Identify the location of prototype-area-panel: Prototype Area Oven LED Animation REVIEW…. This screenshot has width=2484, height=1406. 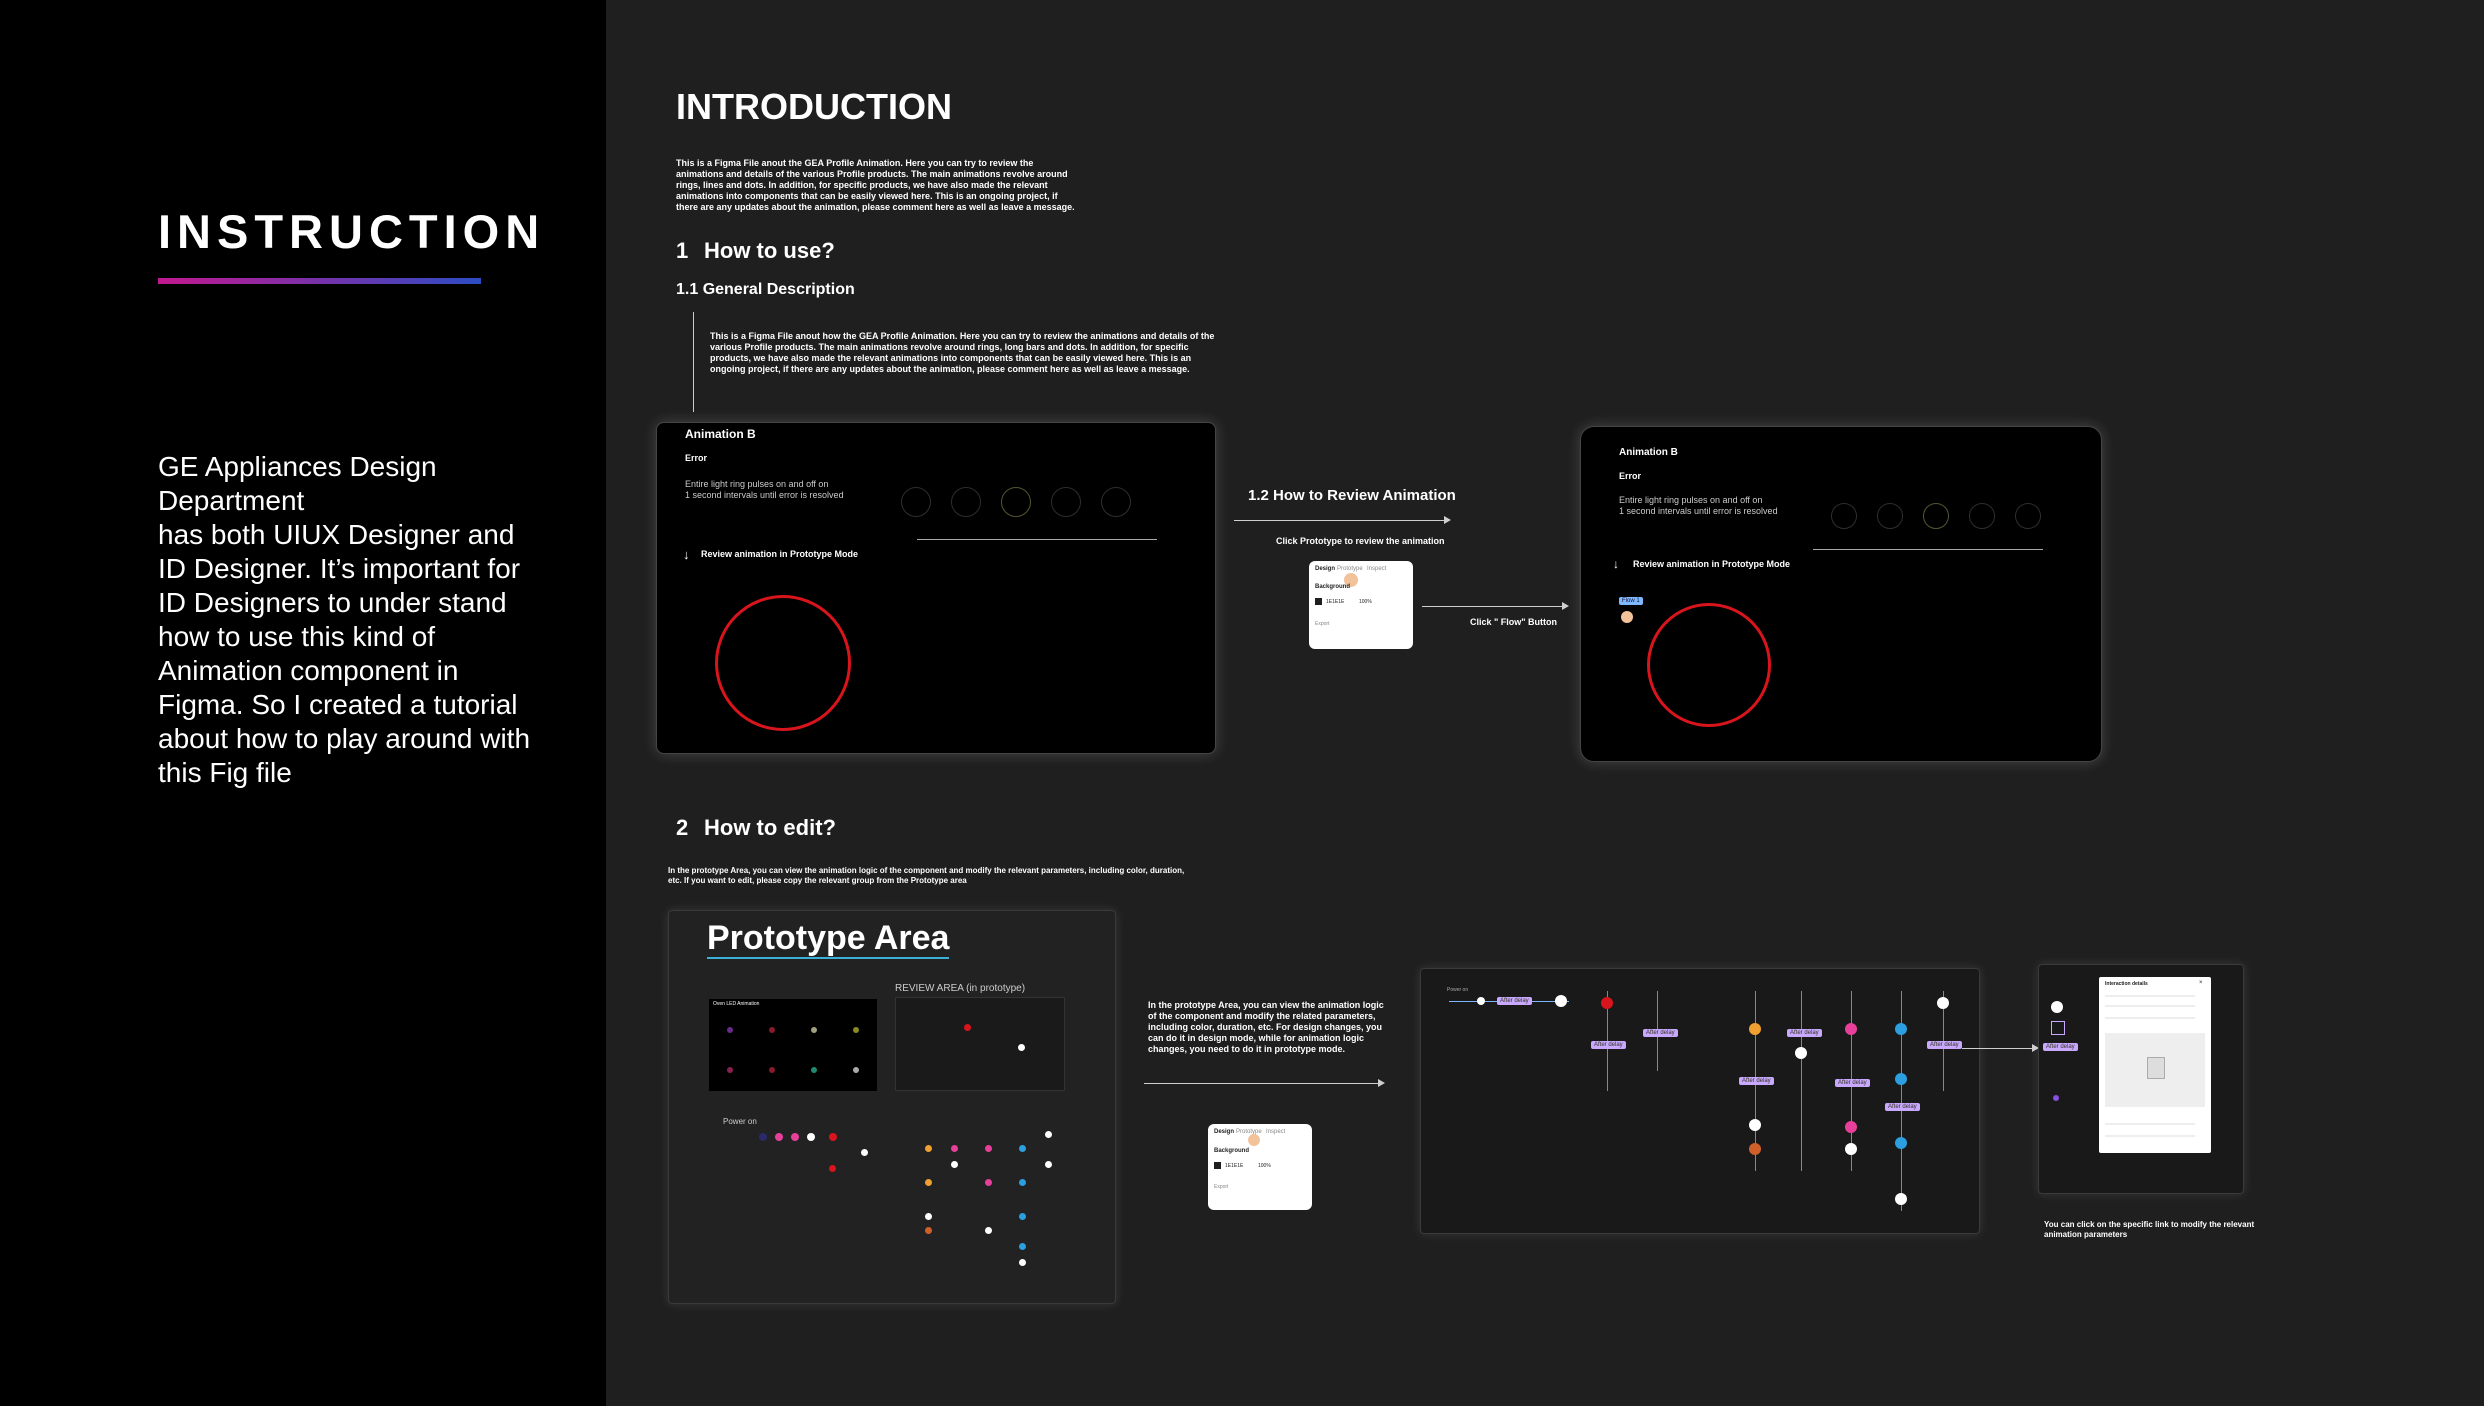
(892, 1107).